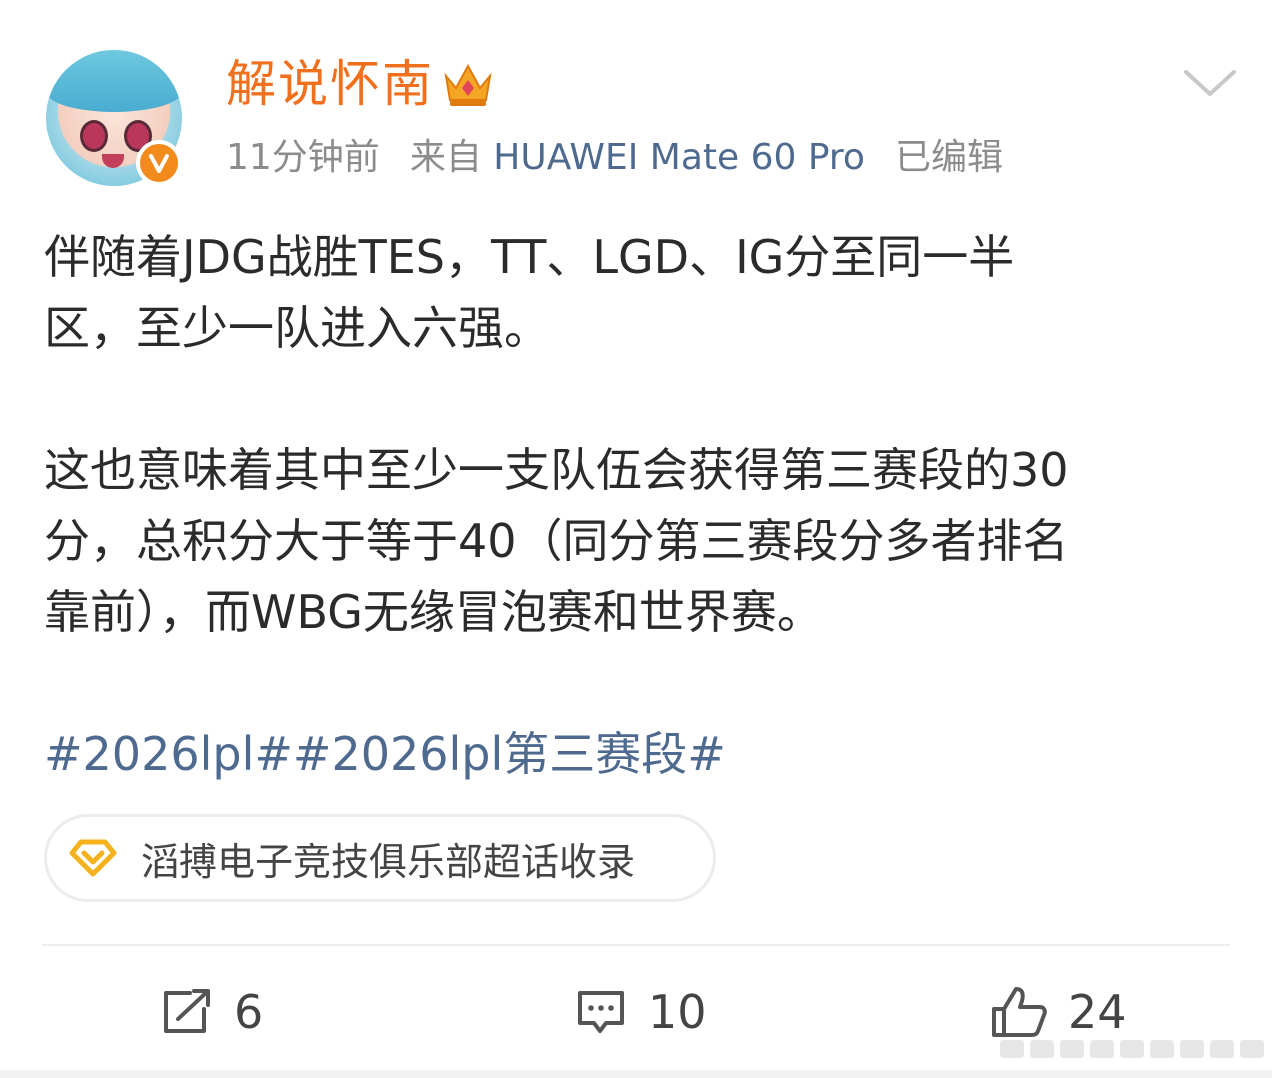  Describe the element at coordinates (330, 84) in the screenshot. I see `author-name: 解说怀南` at that location.